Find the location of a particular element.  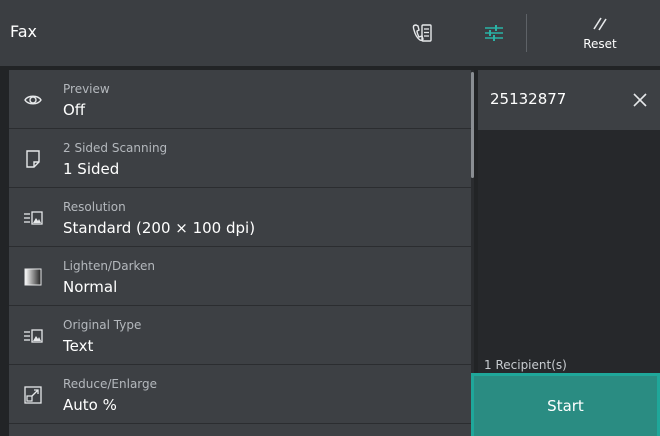

feature-item-original-type: Original Type Text is located at coordinates (240, 335).